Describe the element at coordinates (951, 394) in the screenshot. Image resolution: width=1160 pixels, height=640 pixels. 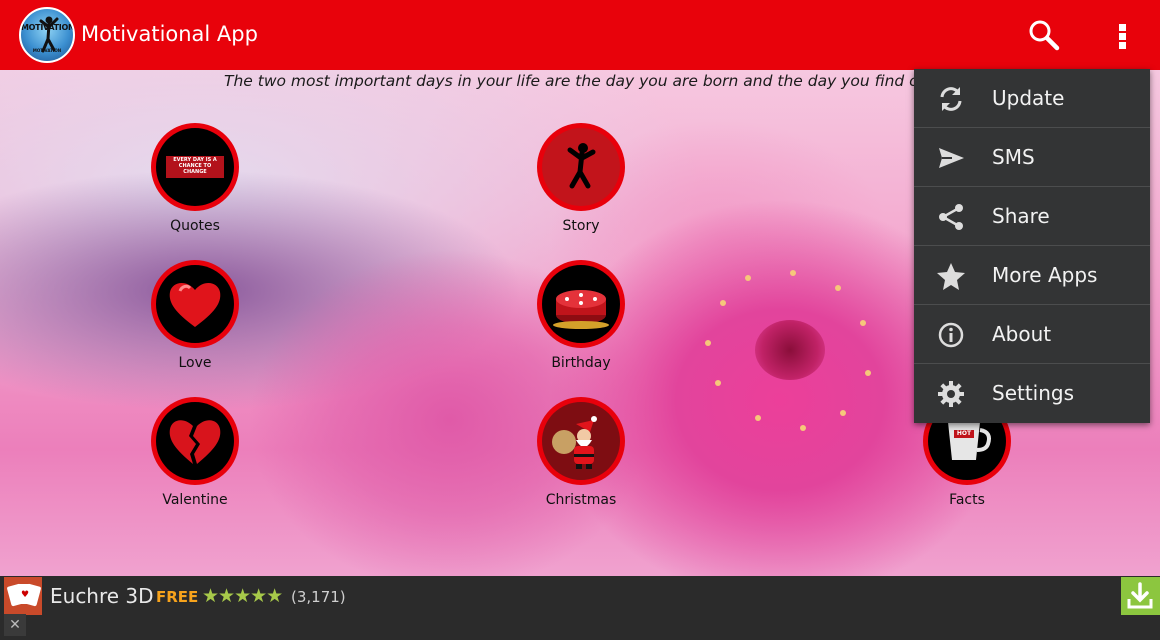
I see `gear-icon` at that location.